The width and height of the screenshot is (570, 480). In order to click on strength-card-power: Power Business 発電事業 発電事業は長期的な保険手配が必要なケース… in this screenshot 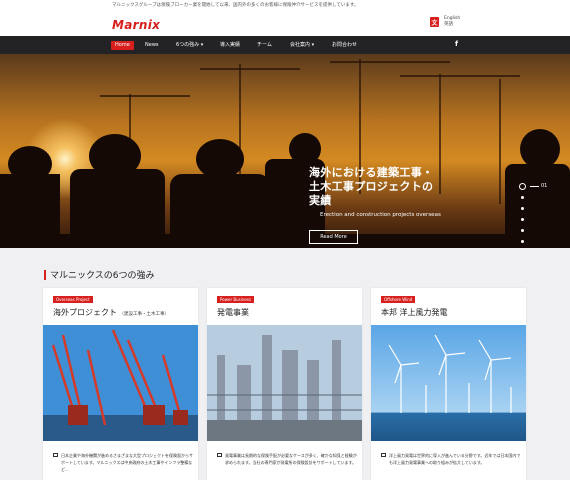, I will do `click(284, 384)`.